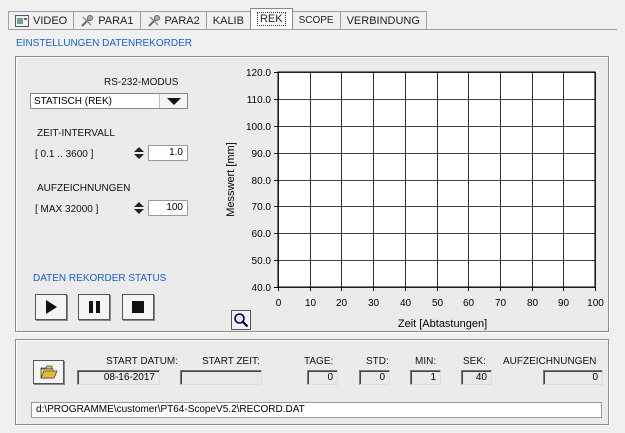 The image size is (625, 433). Describe the element at coordinates (259, 100) in the screenshot. I see `y-tick-label: 110.0` at that location.